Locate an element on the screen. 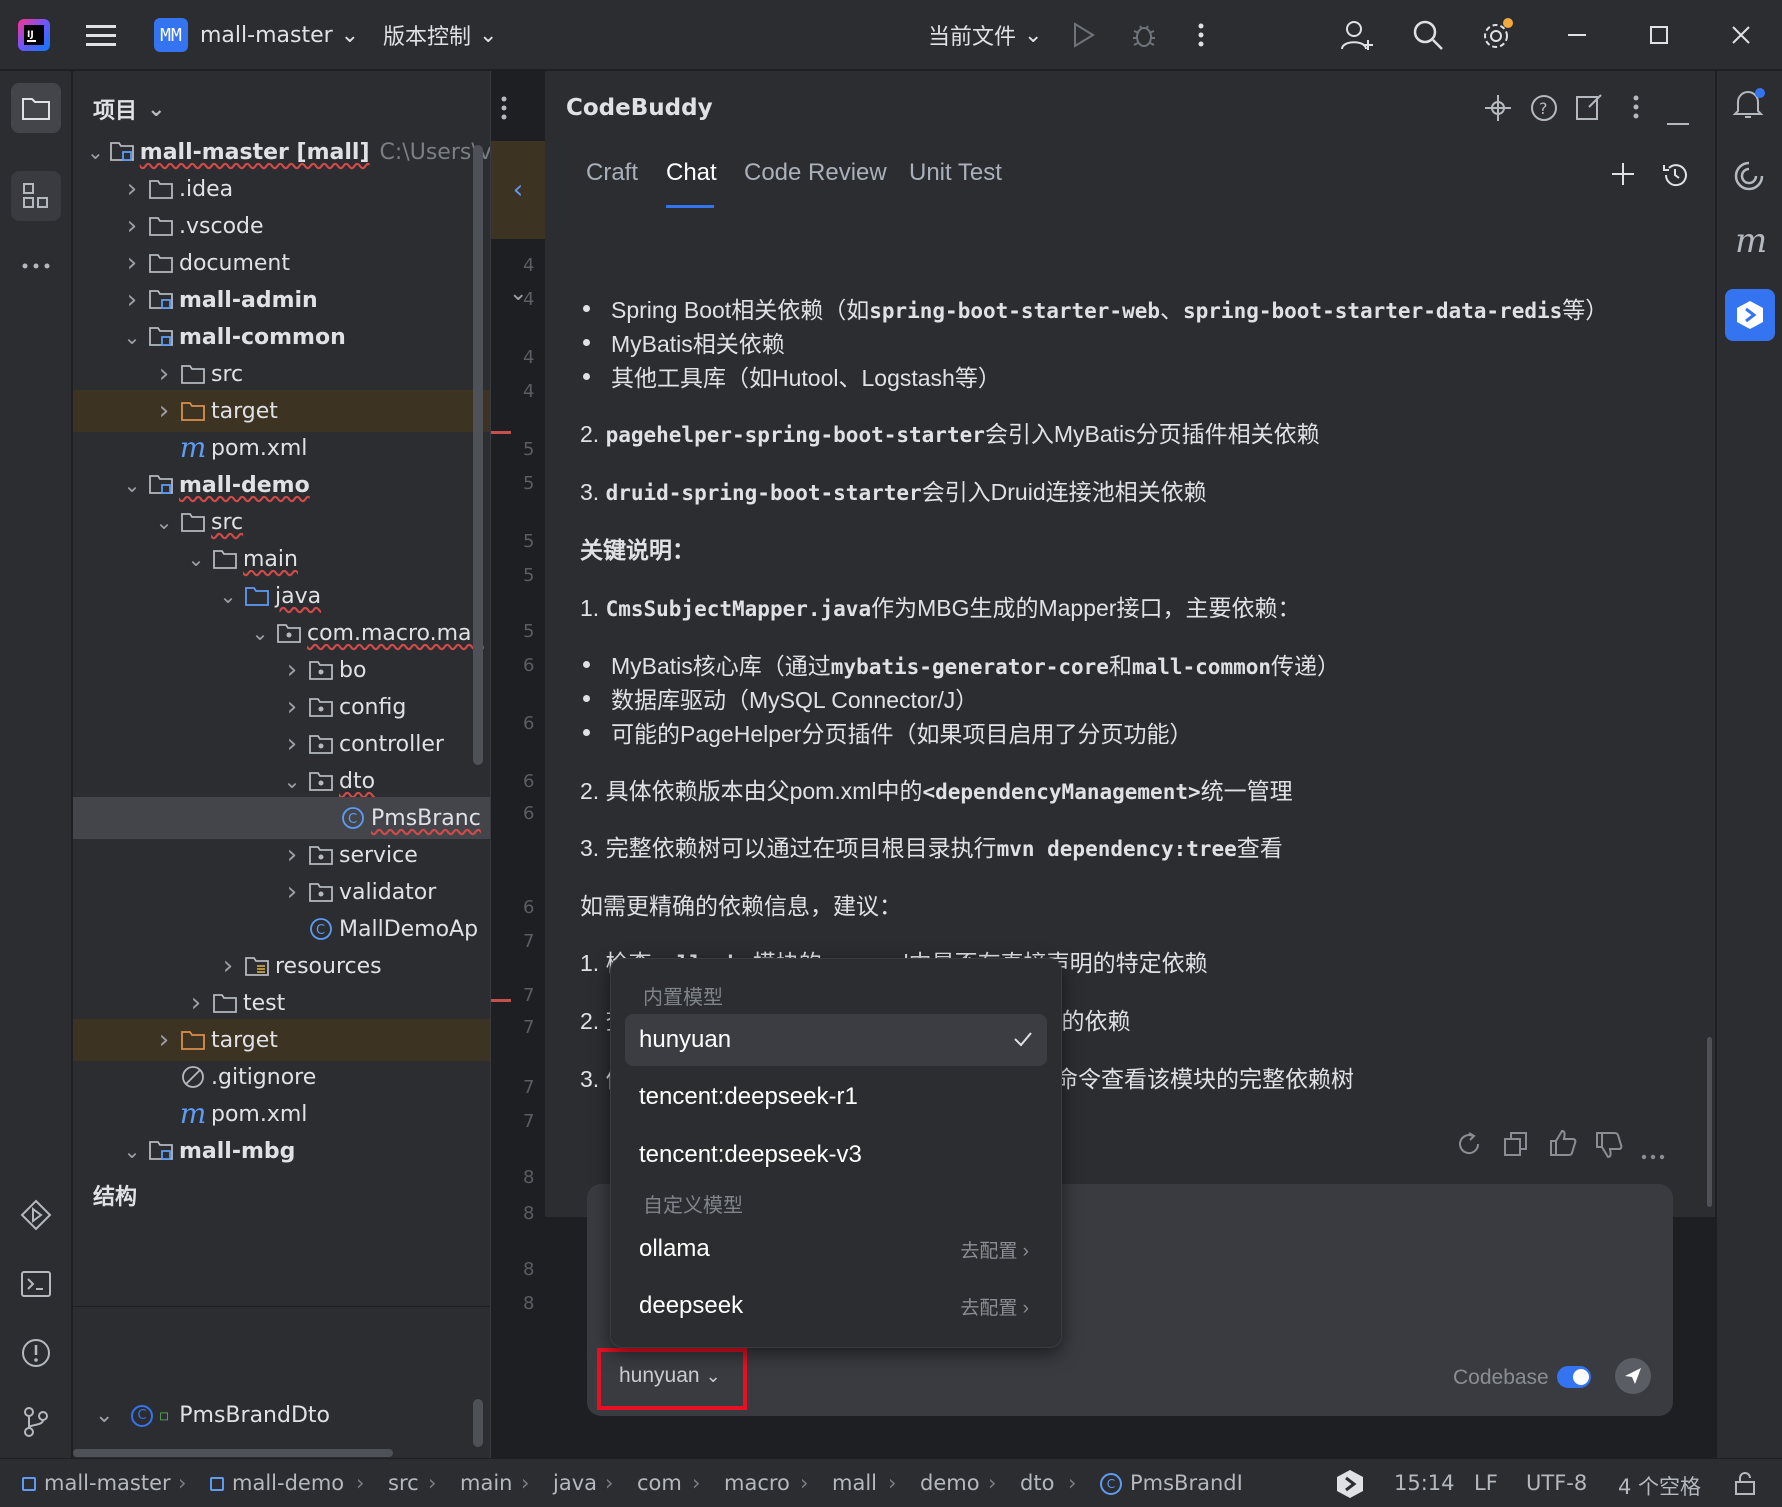  tree-item: › config is located at coordinates (281, 707).